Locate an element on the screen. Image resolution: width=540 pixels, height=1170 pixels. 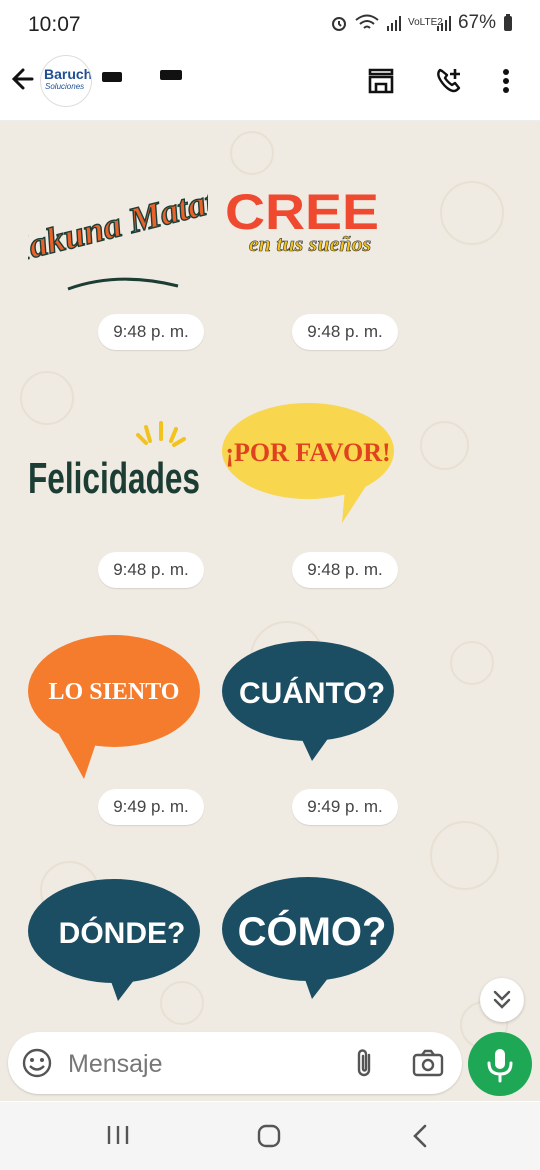
donde-art: DÓNDE? is located at coordinates (114, 940).